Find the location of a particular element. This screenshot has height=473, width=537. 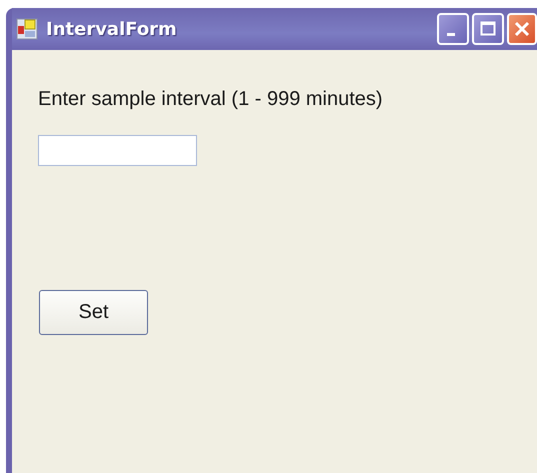

minimize-icon is located at coordinates (451, 34).